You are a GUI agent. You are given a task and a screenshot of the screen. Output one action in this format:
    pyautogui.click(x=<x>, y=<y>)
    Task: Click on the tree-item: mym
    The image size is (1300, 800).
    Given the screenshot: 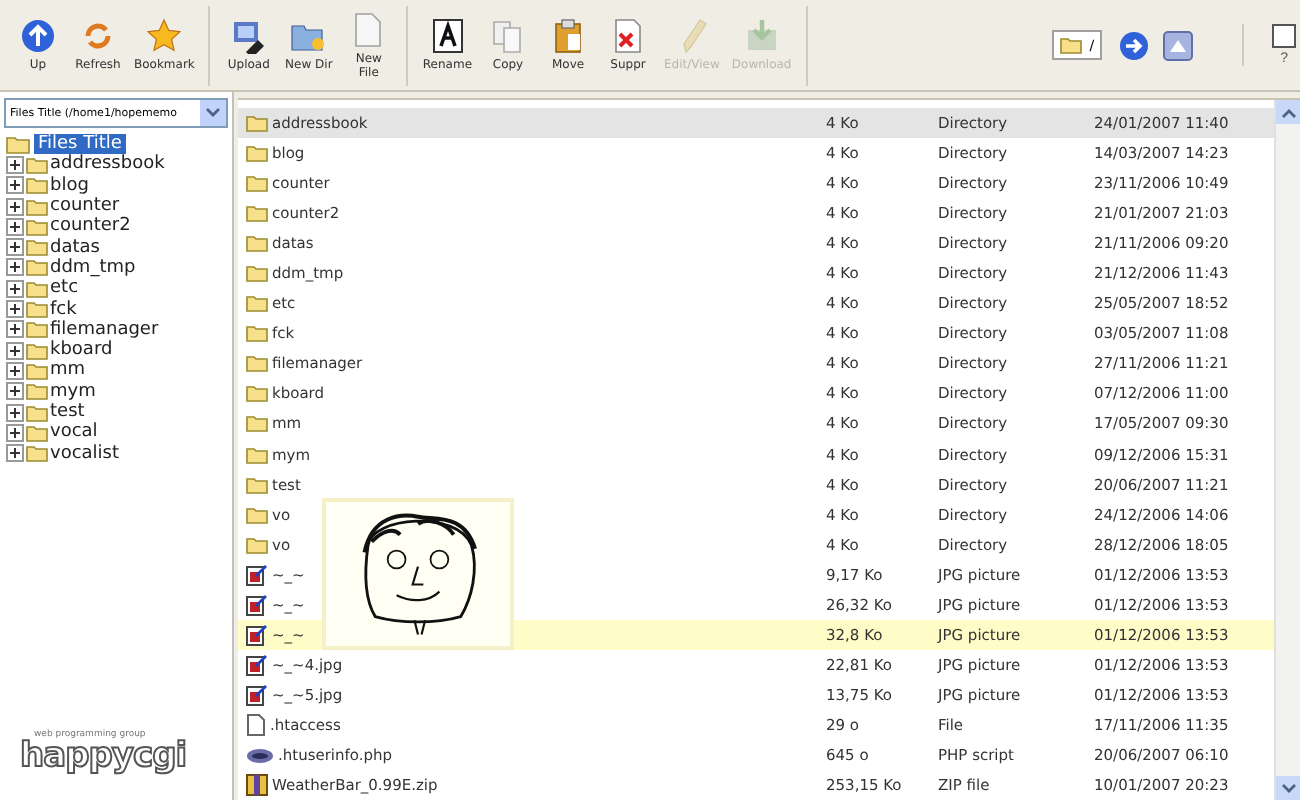 What is the action you would take?
    pyautogui.click(x=73, y=391)
    